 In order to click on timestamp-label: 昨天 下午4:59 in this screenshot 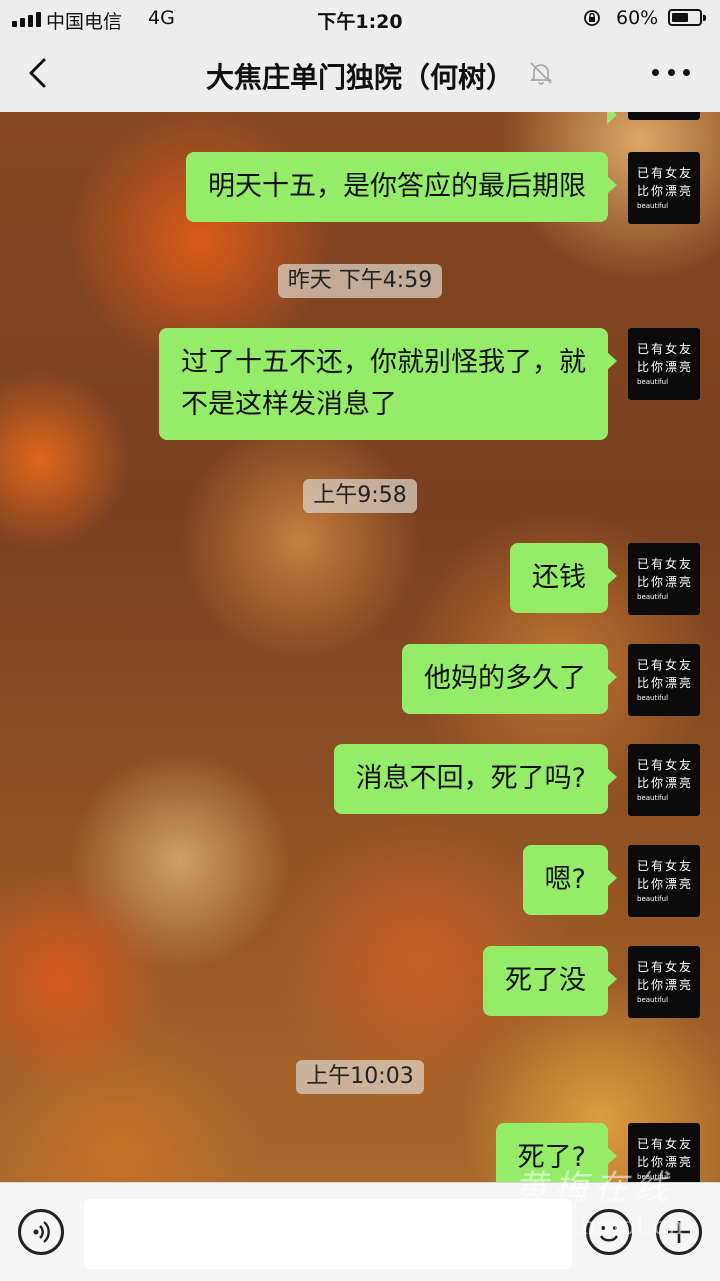, I will do `click(360, 281)`.